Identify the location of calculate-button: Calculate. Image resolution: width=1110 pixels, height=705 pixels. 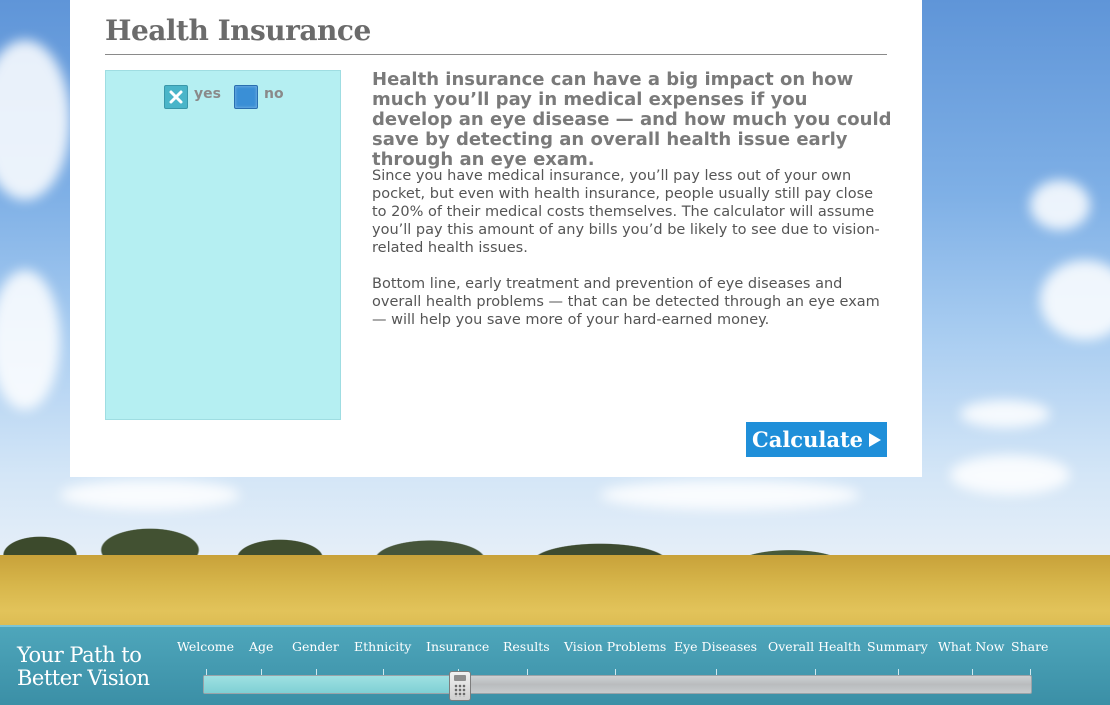
(816, 439).